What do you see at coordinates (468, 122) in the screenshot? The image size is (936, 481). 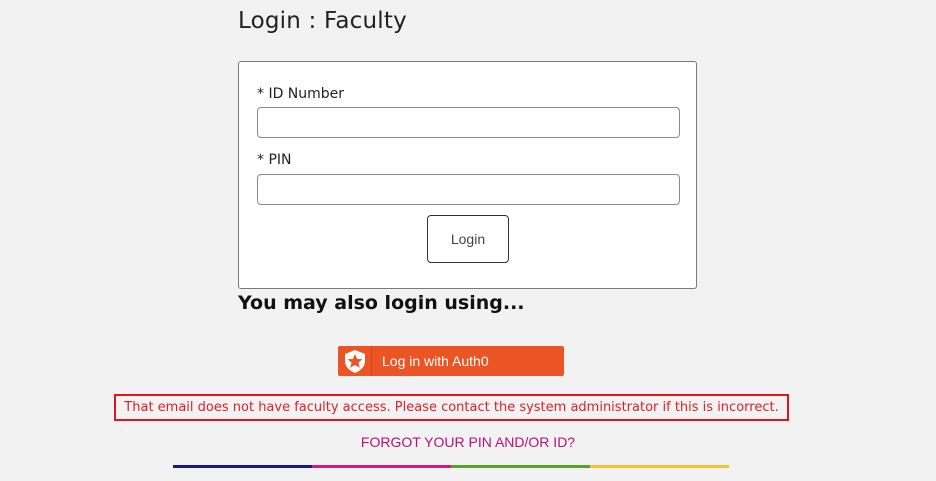 I see `id-number-input` at bounding box center [468, 122].